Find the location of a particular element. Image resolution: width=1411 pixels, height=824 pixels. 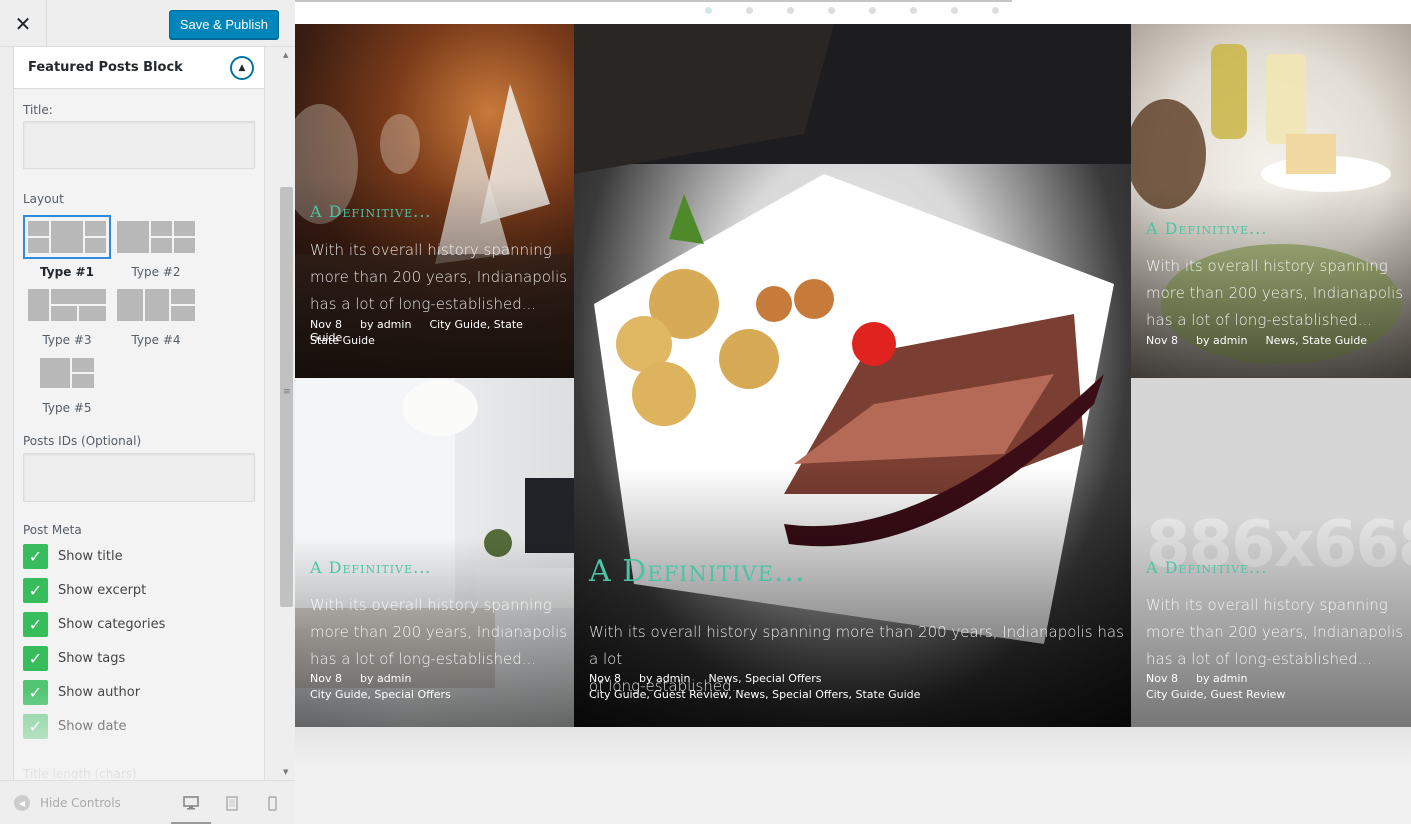

scroll-down-icon: ▼ is located at coordinates (285, 772).